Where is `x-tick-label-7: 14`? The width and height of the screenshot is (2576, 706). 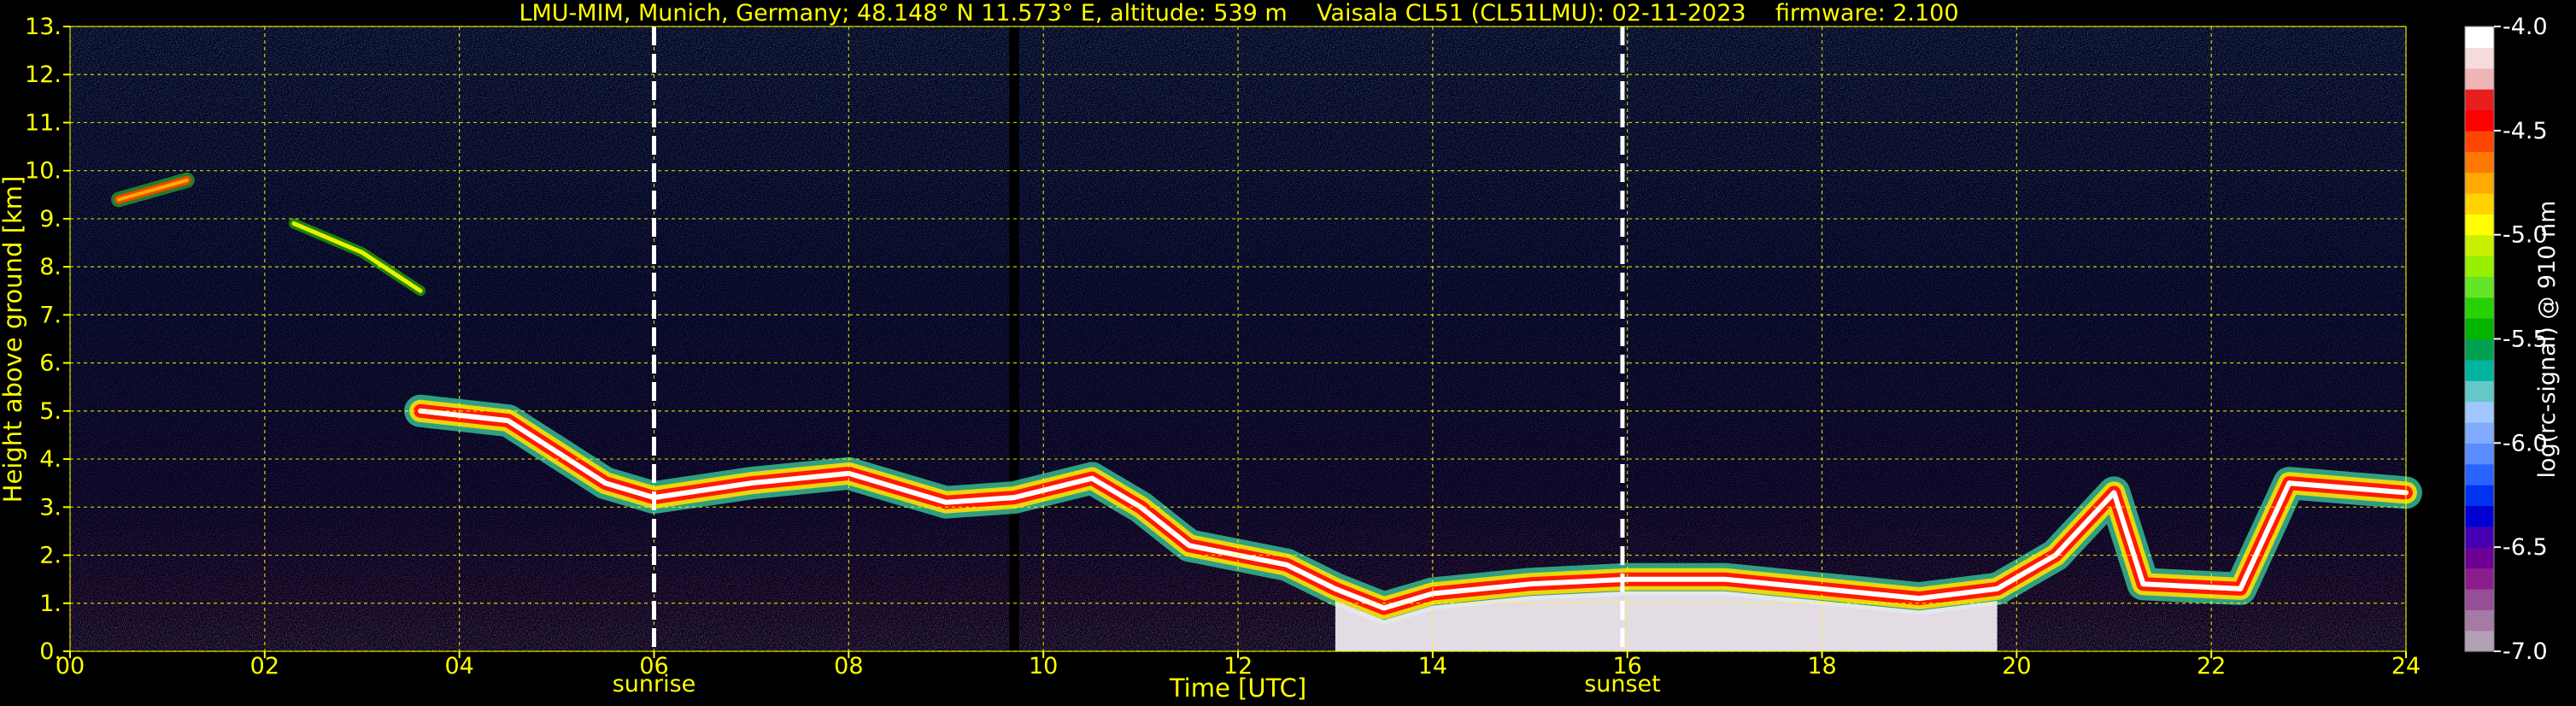
x-tick-label-7: 14 is located at coordinates (1432, 666).